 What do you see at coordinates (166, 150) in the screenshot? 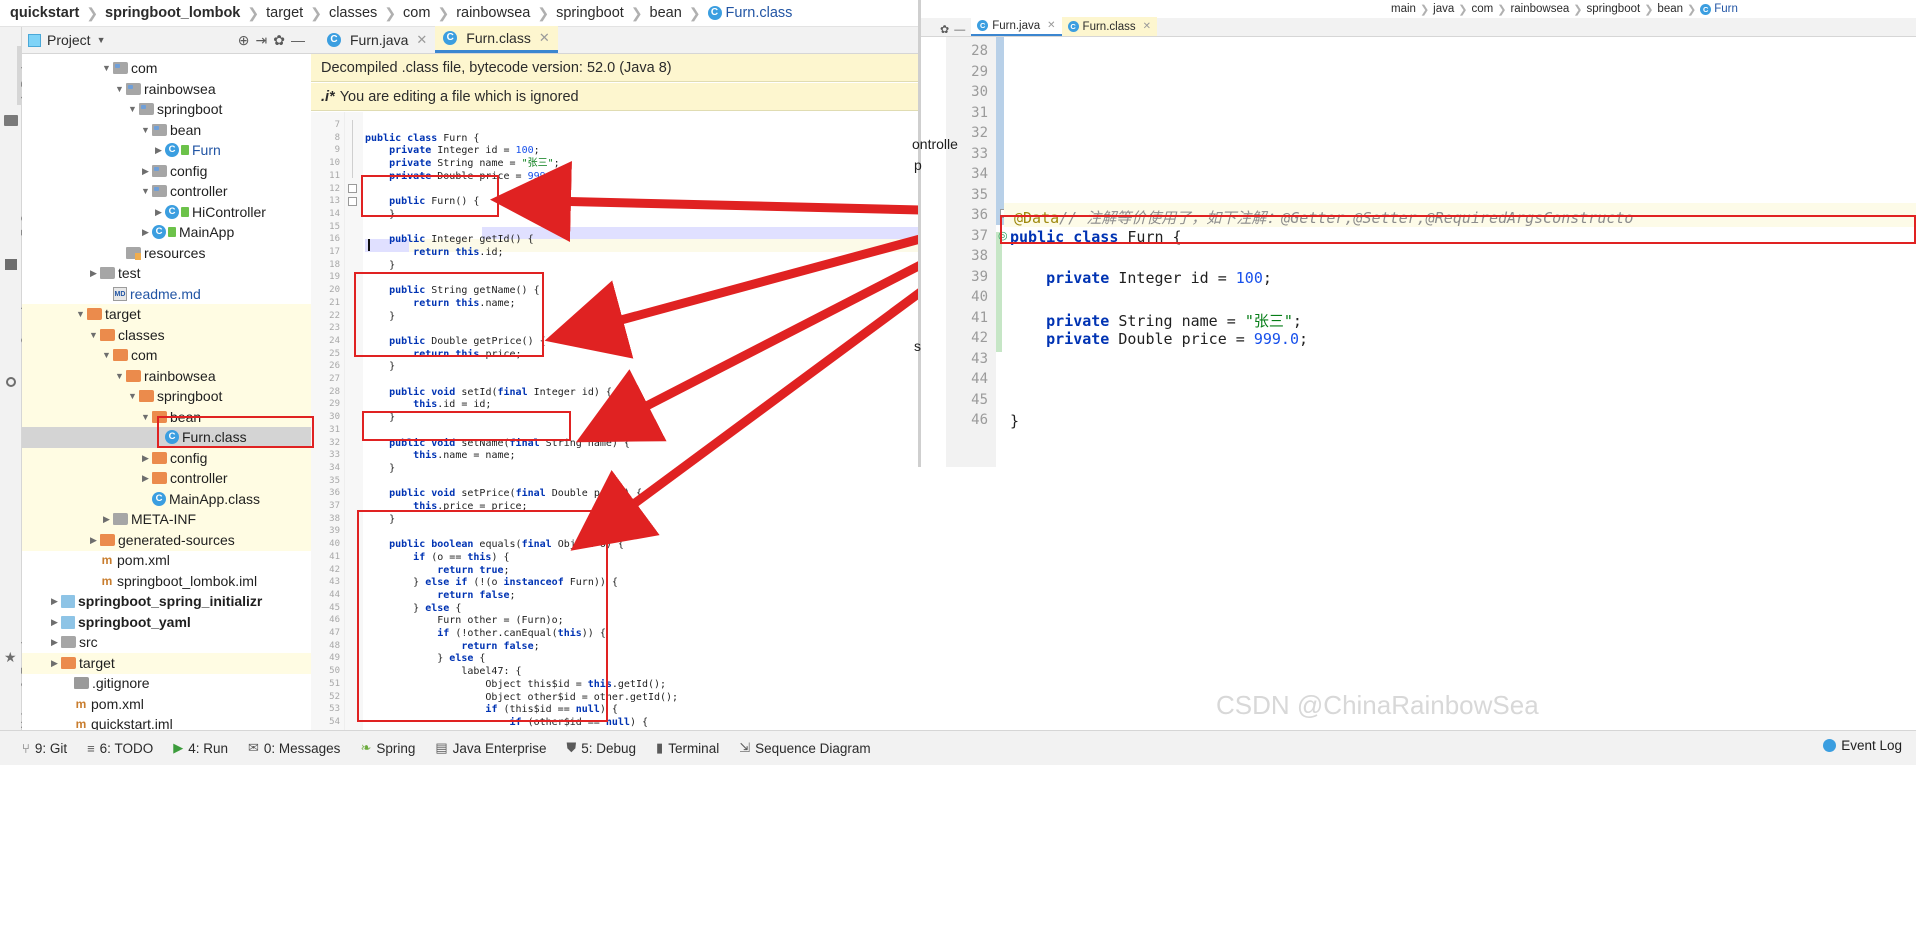
I see `tree-node-furn: ▶ C Furn` at bounding box center [166, 150].